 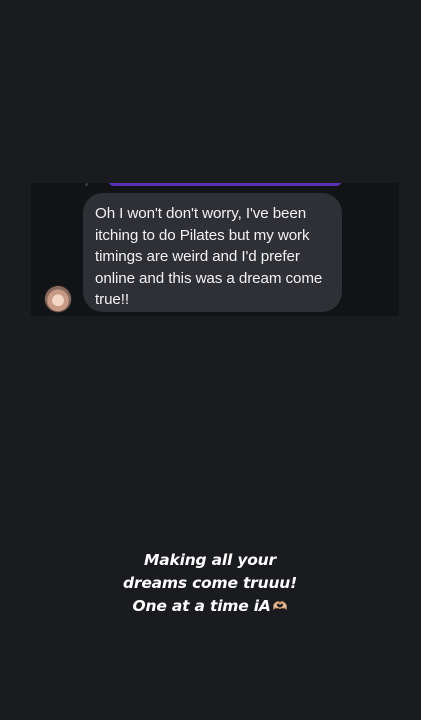 What do you see at coordinates (280, 606) in the screenshot?
I see `heart-hands-emoji: 🫶🏼` at bounding box center [280, 606].